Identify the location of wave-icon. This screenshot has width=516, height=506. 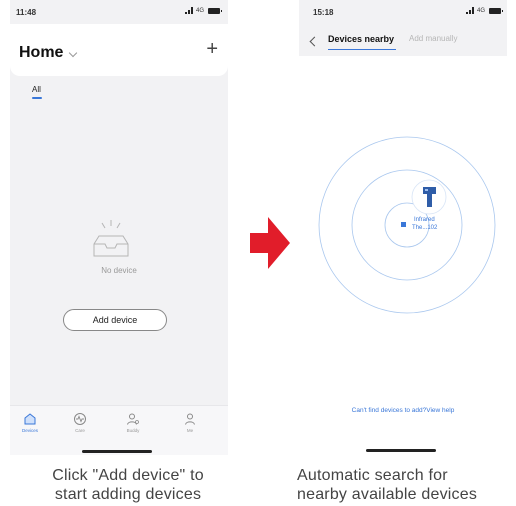
(80, 419).